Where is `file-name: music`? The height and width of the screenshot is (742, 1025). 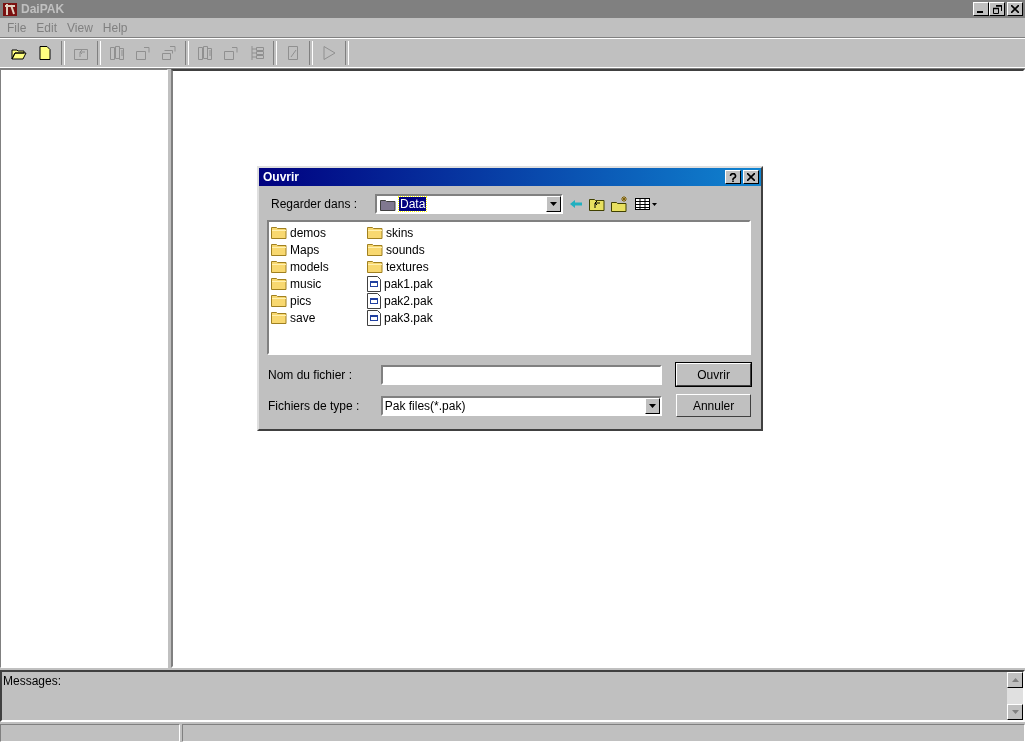 file-name: music is located at coordinates (306, 283).